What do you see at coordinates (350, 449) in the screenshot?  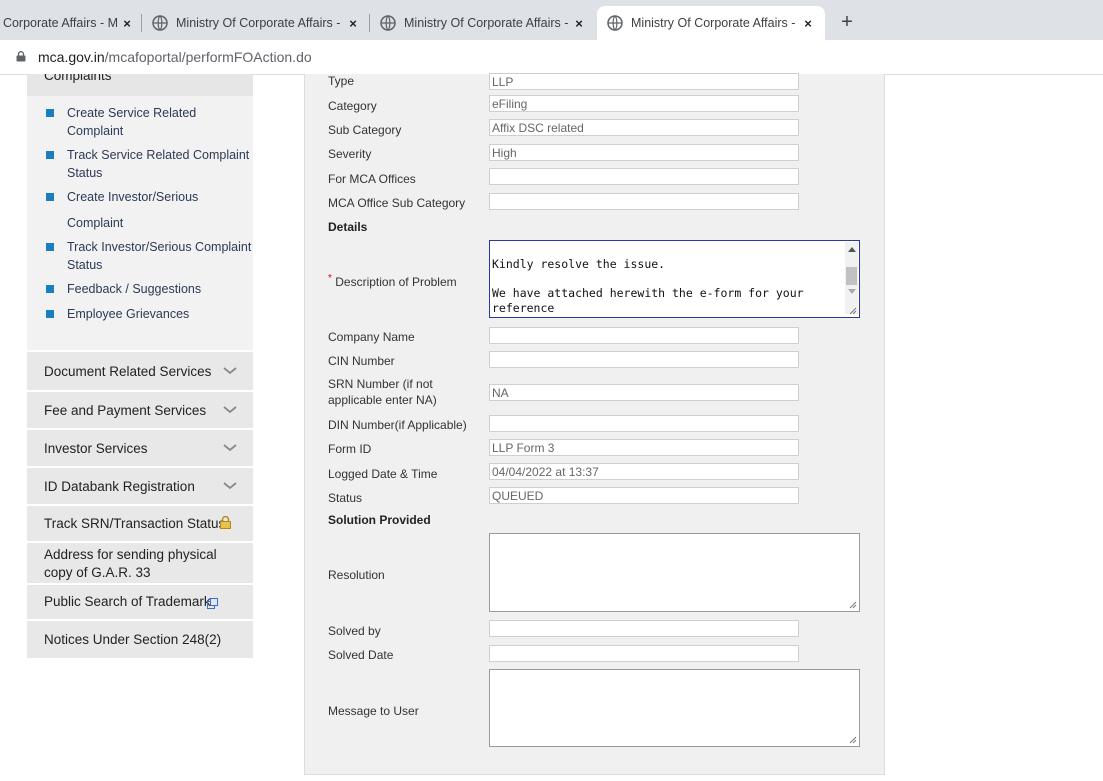 I see `form-id-label: Form ID` at bounding box center [350, 449].